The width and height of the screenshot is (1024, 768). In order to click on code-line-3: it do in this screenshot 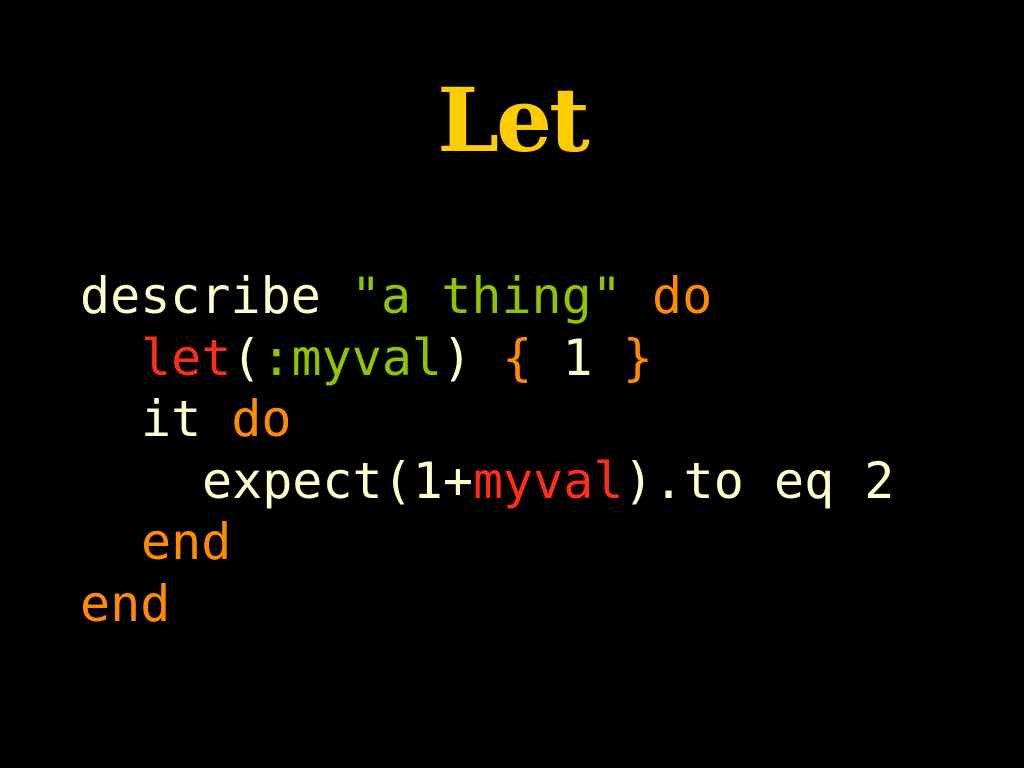, I will do `click(487, 420)`.